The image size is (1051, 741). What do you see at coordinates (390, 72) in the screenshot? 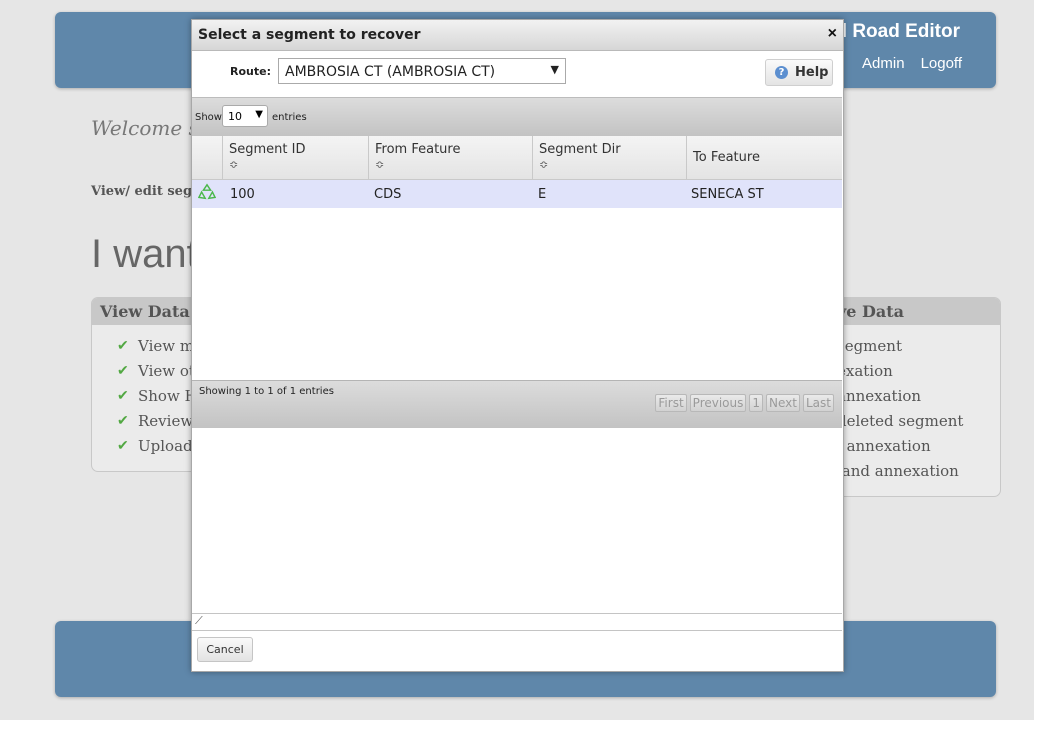
I see `route-select-value: AMBROSIA CT (AMBROSIA CT)` at bounding box center [390, 72].